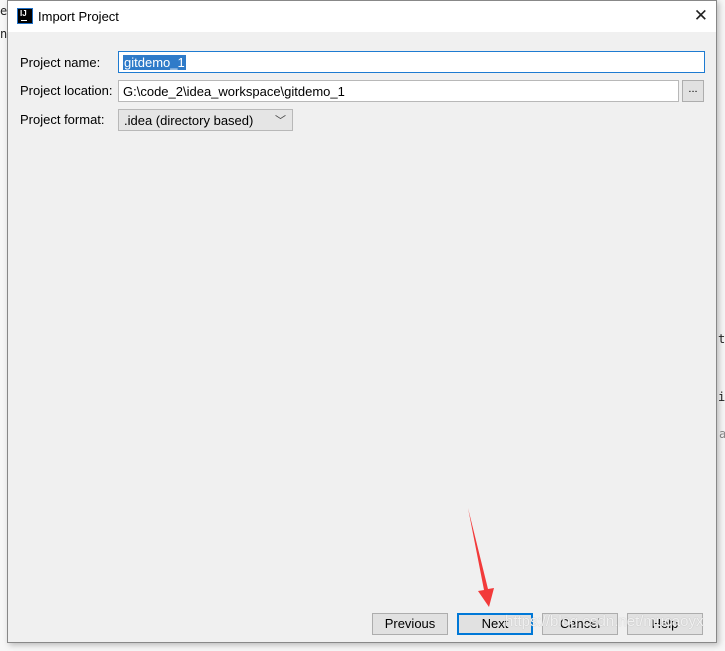  What do you see at coordinates (62, 119) in the screenshot?
I see `project-format-label: Project format:` at bounding box center [62, 119].